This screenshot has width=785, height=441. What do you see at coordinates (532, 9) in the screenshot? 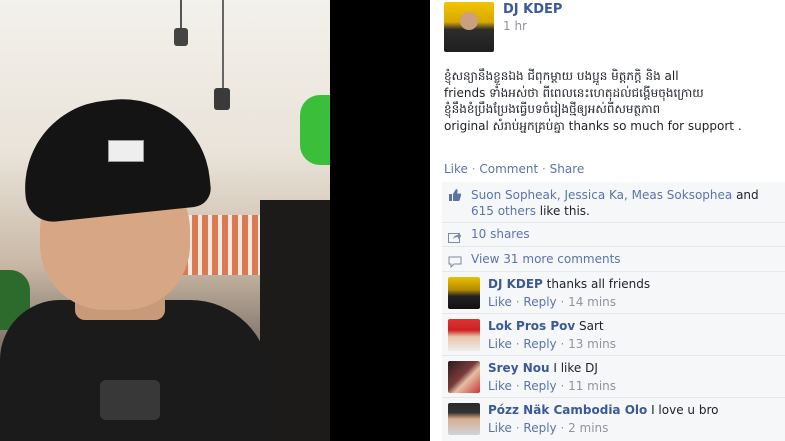
I see `author-name: DJ KDEP` at bounding box center [532, 9].